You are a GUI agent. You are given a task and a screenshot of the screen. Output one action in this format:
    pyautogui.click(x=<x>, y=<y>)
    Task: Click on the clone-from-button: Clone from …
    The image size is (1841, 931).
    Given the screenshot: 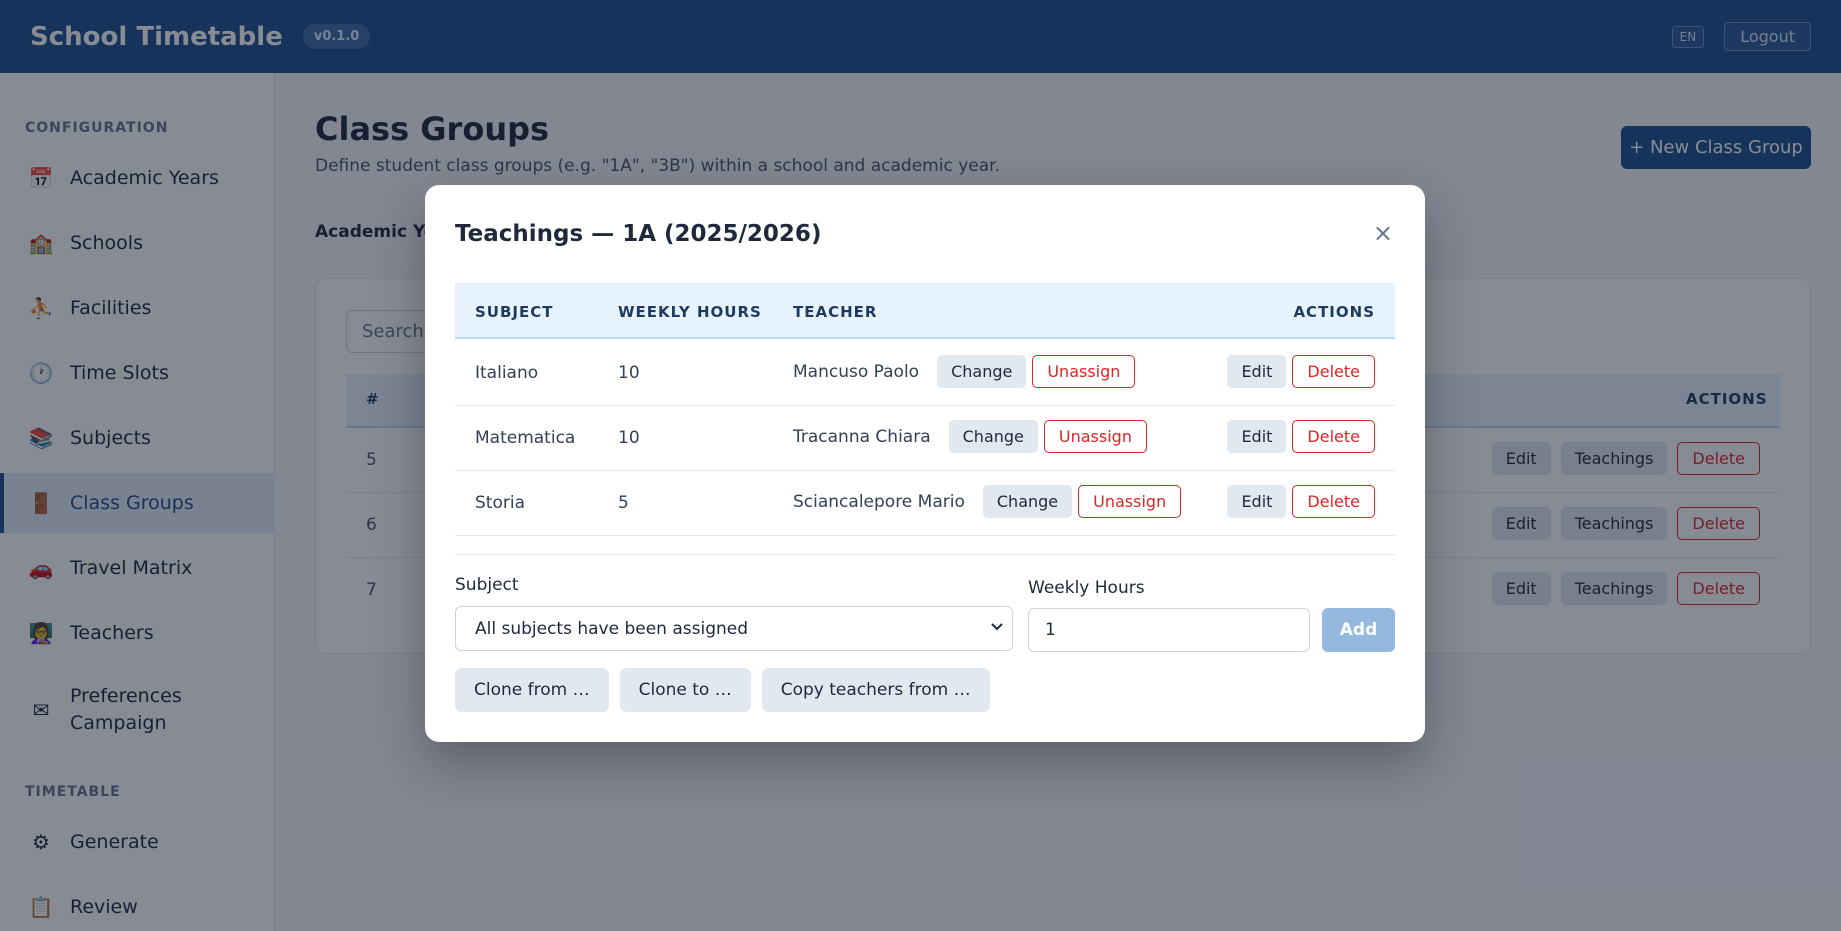 What is the action you would take?
    pyautogui.click(x=532, y=690)
    